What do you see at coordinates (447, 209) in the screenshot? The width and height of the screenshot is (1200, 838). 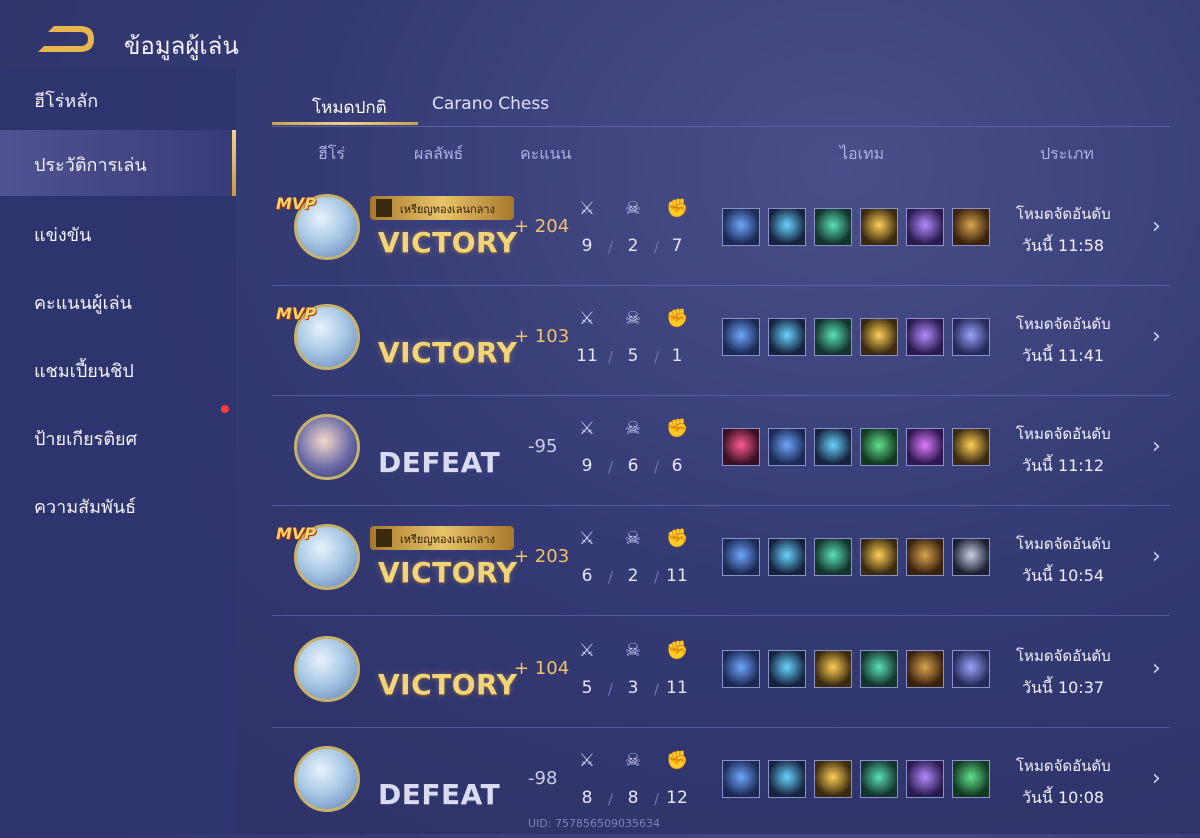 I see `medal-label: เหรียญทองเลนกลาง` at bounding box center [447, 209].